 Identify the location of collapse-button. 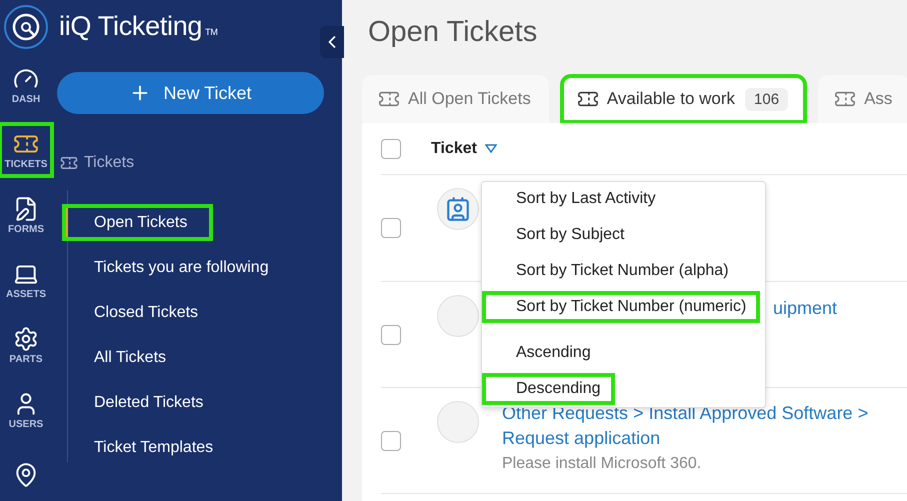
(332, 42).